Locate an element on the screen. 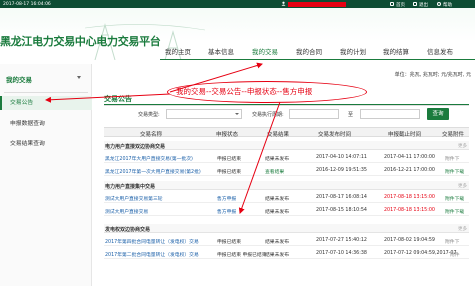  current-time: 2017-08-17 16:04:06 is located at coordinates (27, 4).